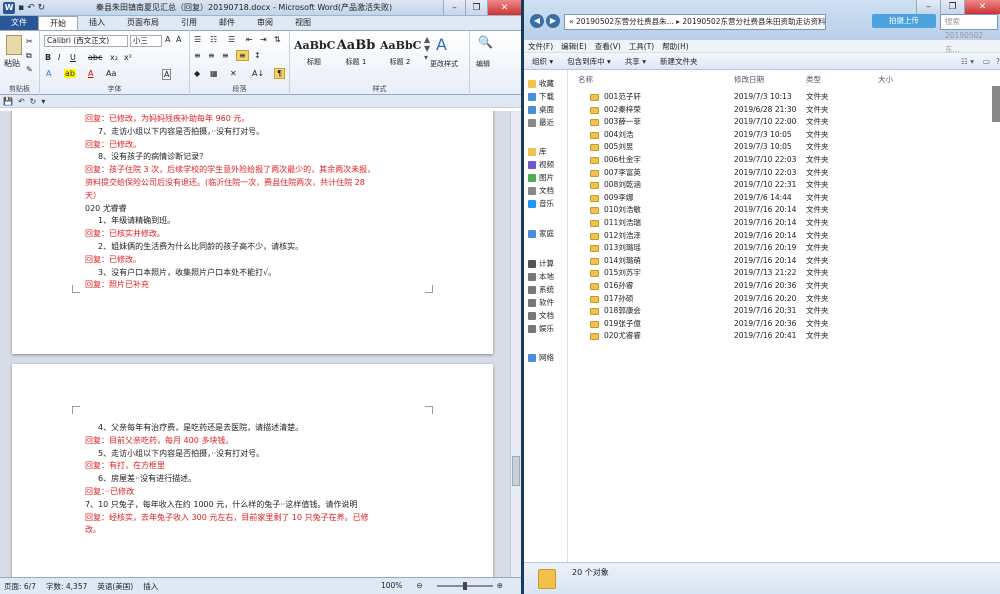  Describe the element at coordinates (391, 585) in the screenshot. I see `zoom-level: 100%` at that location.